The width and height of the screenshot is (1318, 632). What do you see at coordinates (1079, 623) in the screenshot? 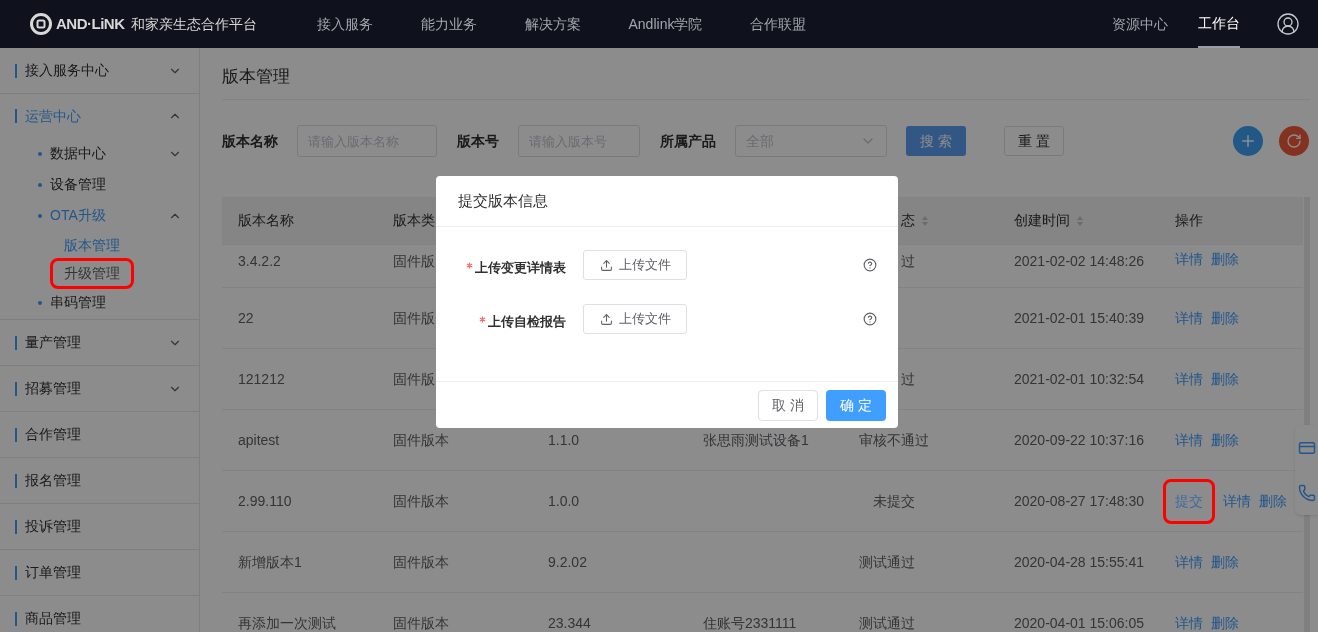
I see `table-cell: 2020-04-01 15:06:05` at bounding box center [1079, 623].